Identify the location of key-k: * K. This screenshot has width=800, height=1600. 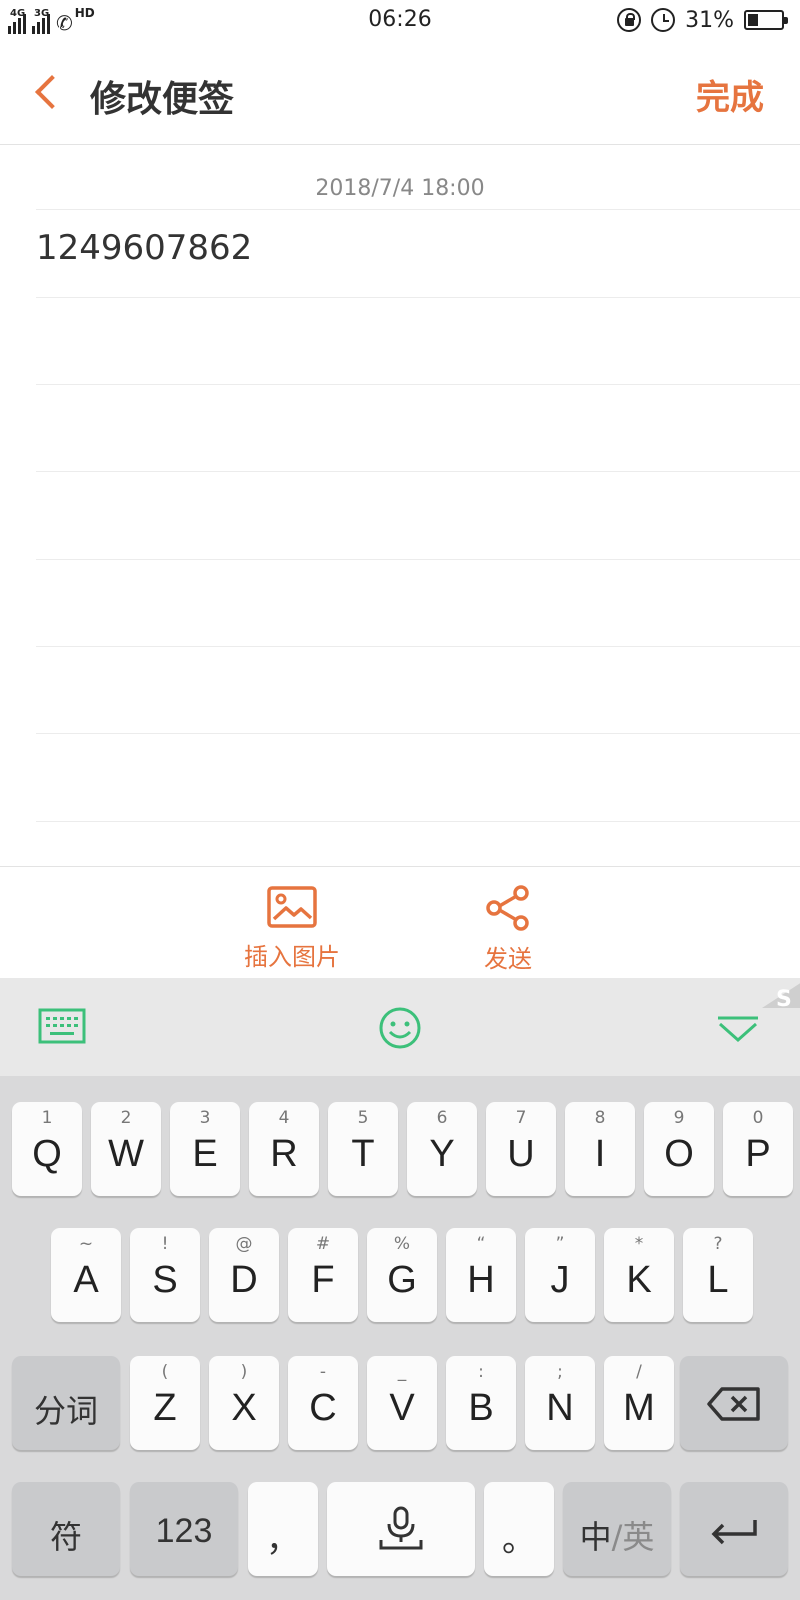
(639, 1275).